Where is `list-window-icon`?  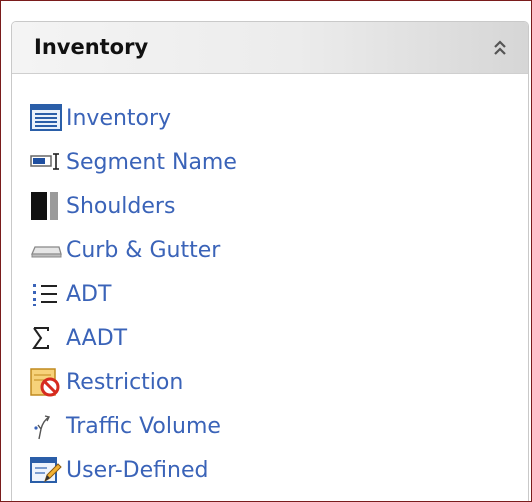
list-window-icon is located at coordinates (46, 117).